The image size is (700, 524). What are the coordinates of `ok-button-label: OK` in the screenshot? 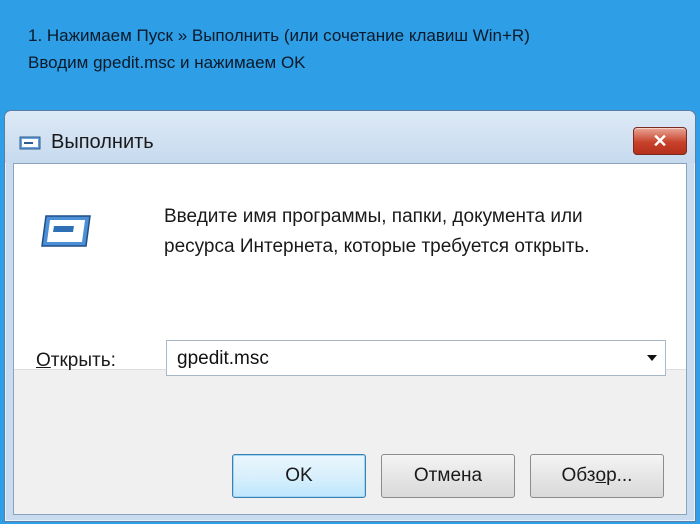 It's located at (299, 475).